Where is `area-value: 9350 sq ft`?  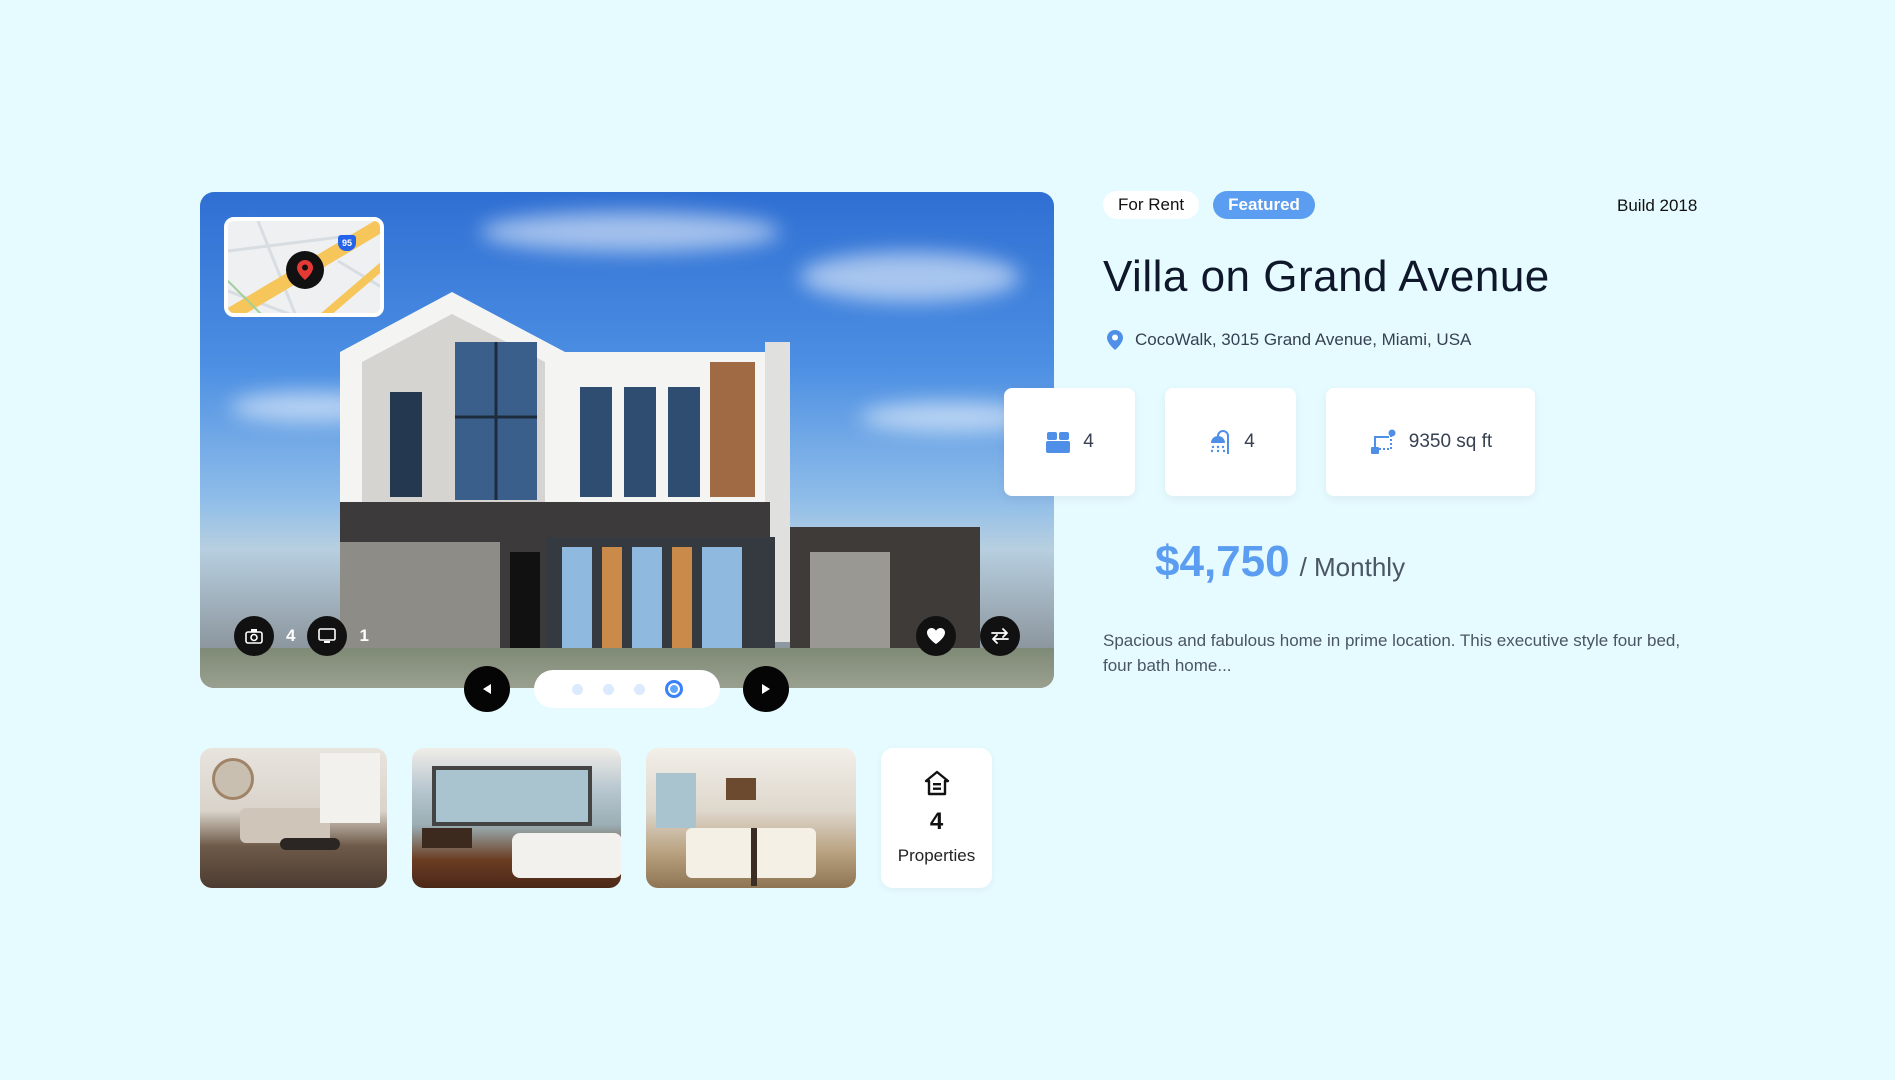 area-value: 9350 sq ft is located at coordinates (1450, 441).